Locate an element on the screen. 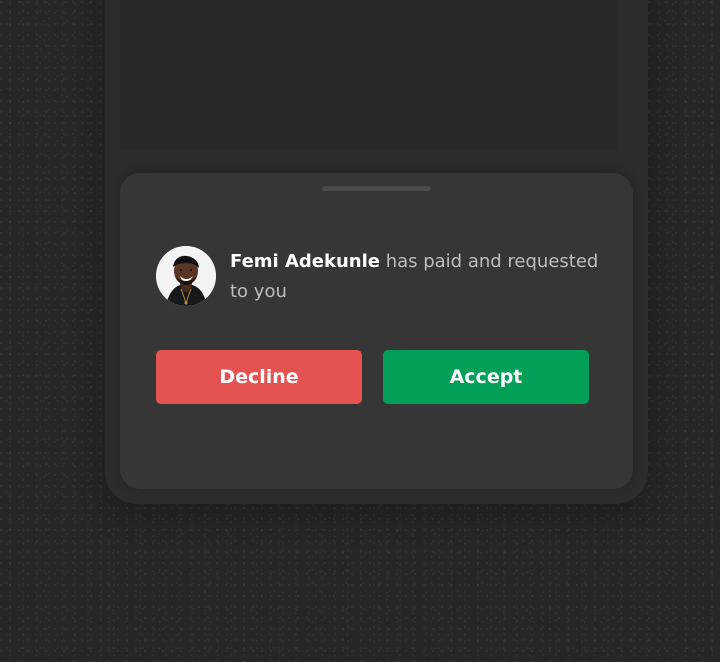 This screenshot has height=662, width=720. decline-button: Decline is located at coordinates (259, 377).